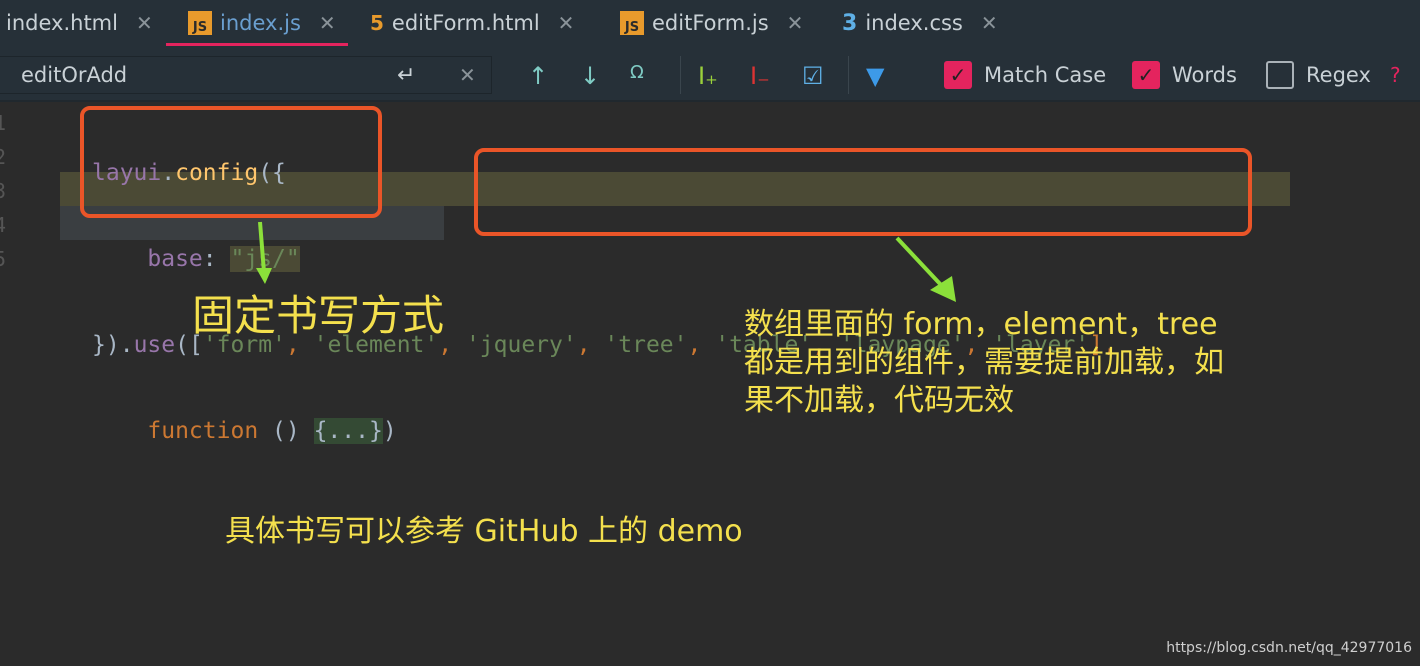 The height and width of the screenshot is (666, 1420). I want to click on watermark: https://blog.csdn.net/qq_42977016, so click(1289, 648).